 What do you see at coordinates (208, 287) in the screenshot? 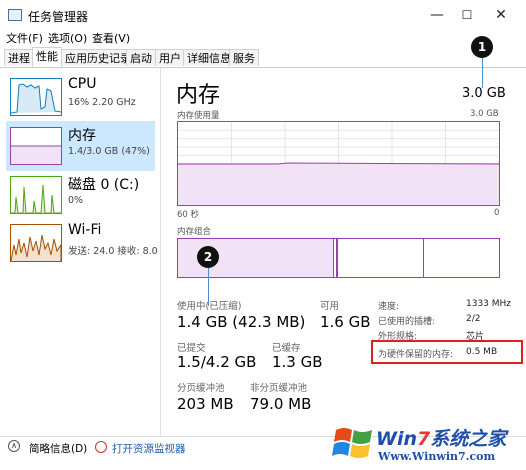
I see `annotation-2-line` at bounding box center [208, 287].